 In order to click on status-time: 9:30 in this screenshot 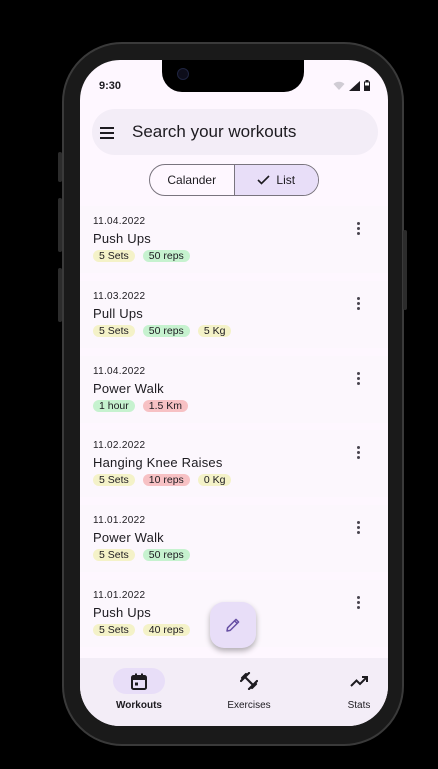, I will do `click(110, 86)`.